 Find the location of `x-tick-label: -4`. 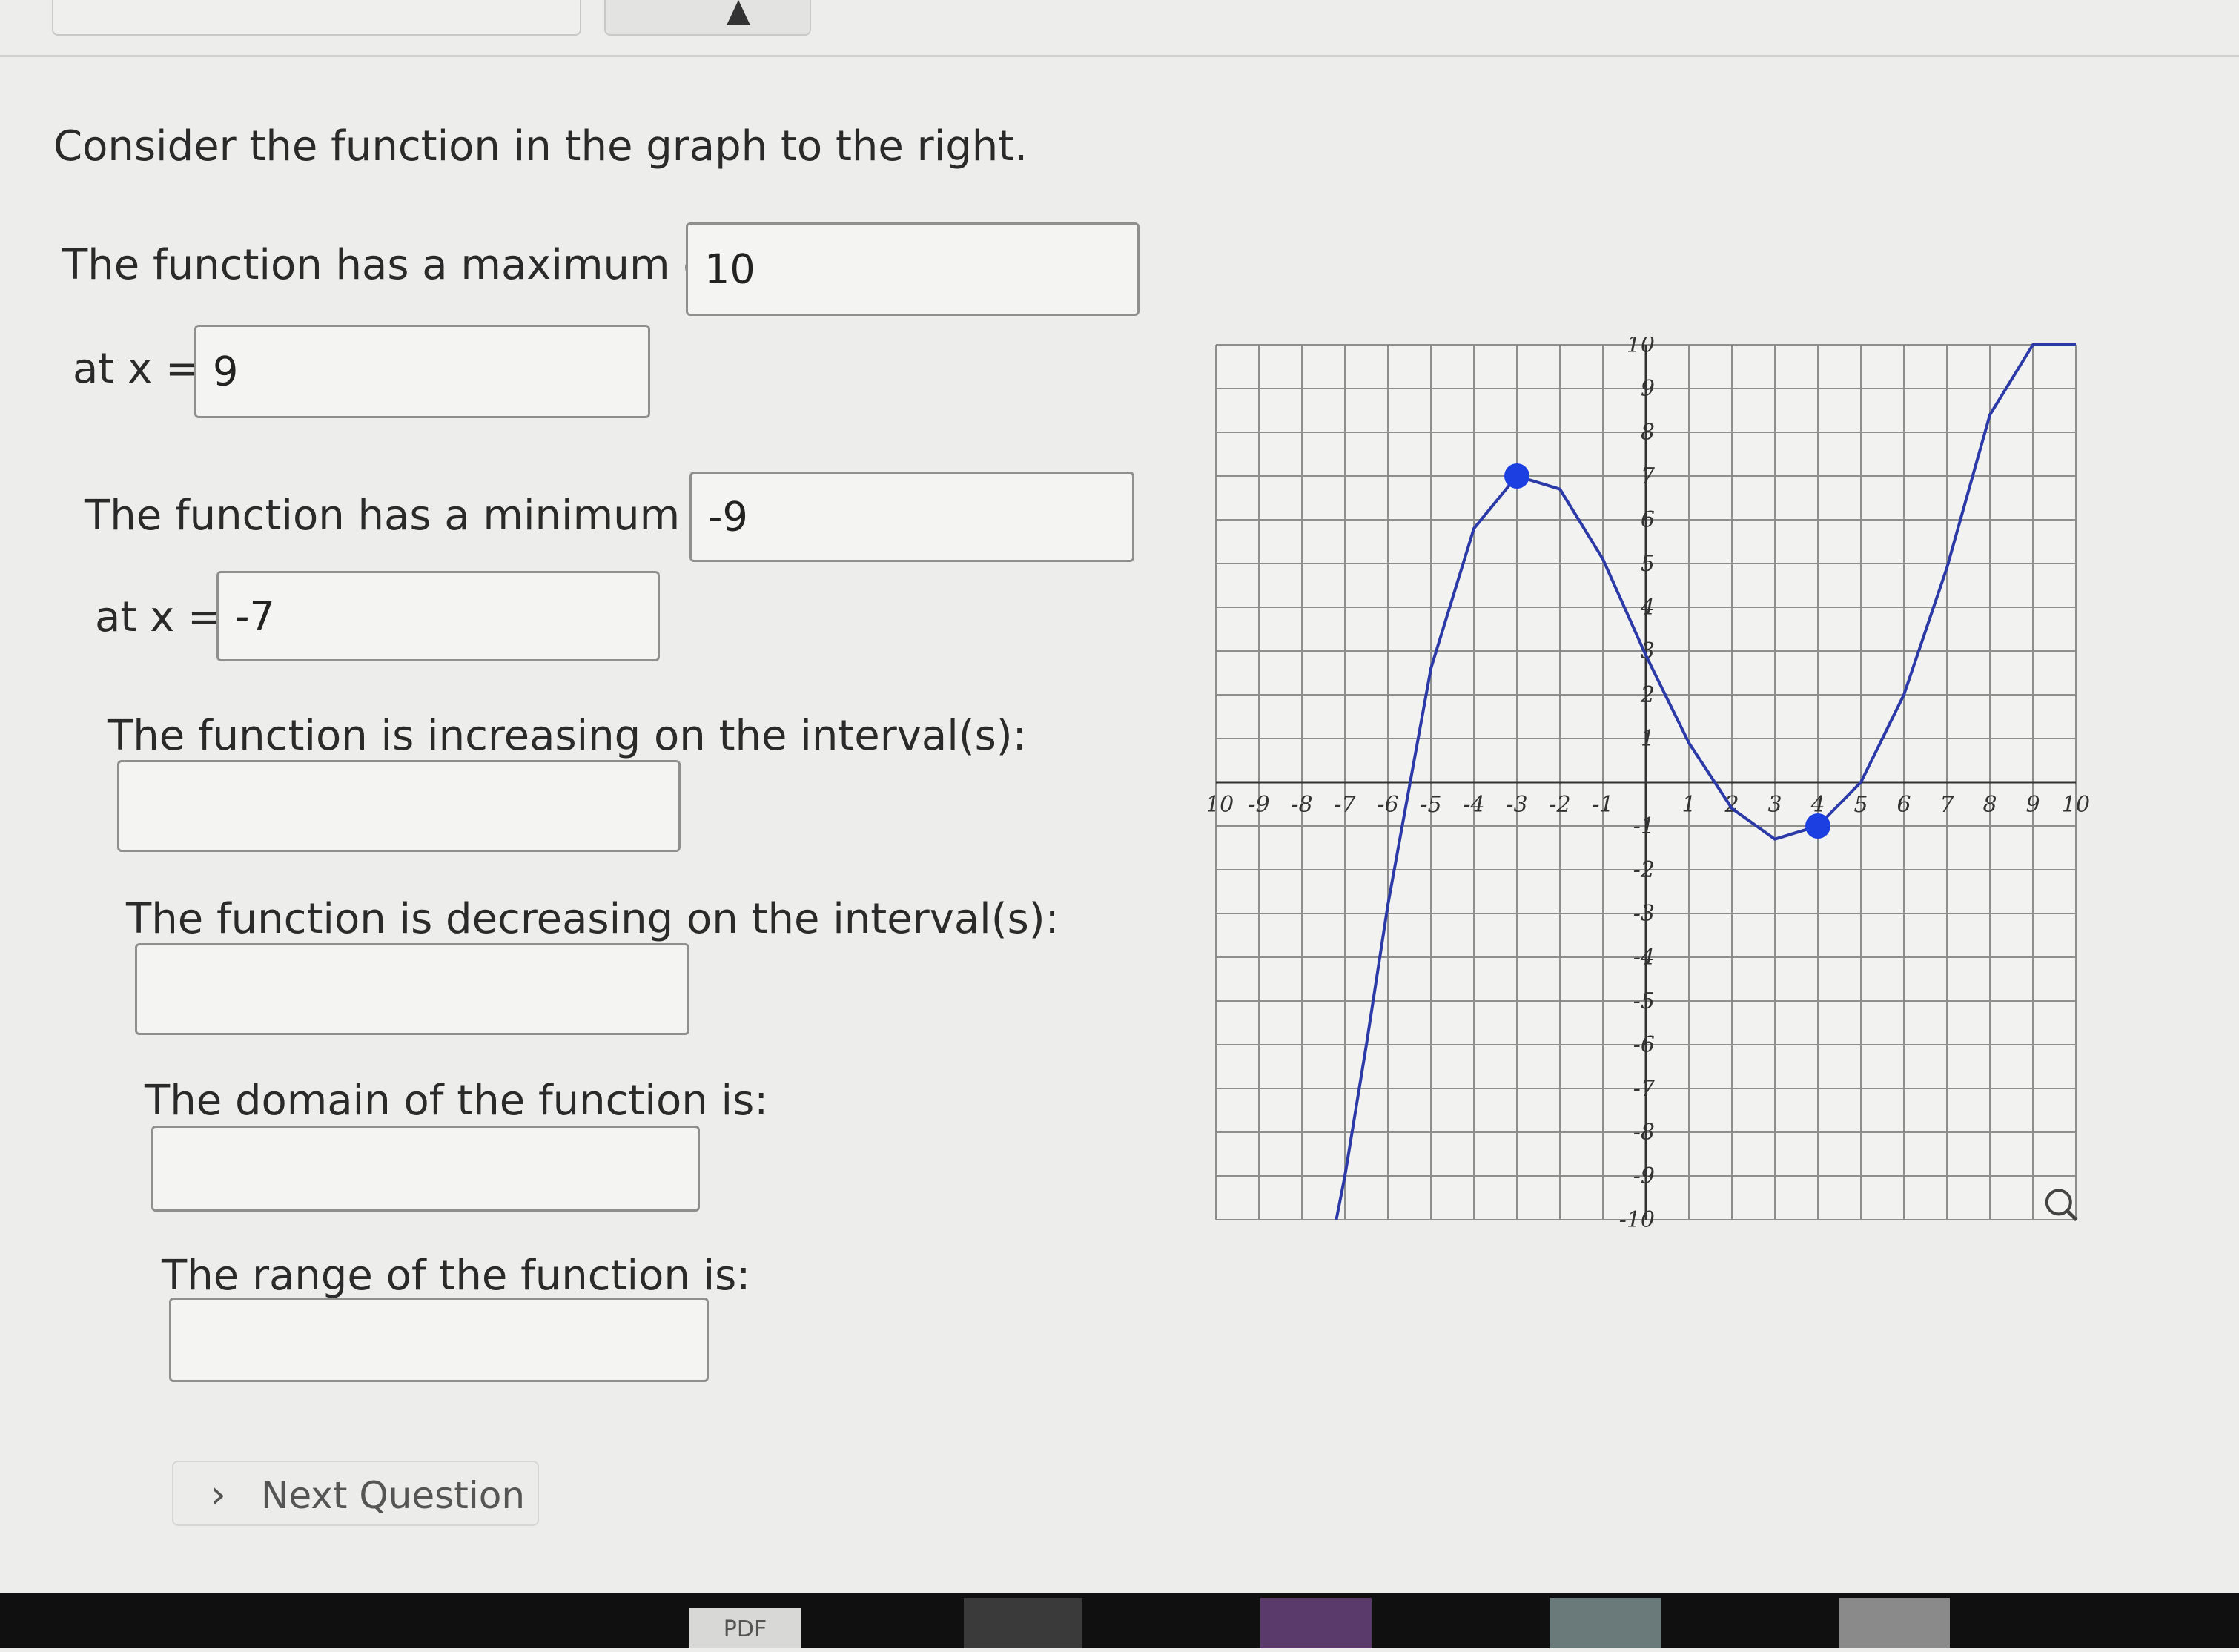

x-tick-label: -4 is located at coordinates (1473, 805).